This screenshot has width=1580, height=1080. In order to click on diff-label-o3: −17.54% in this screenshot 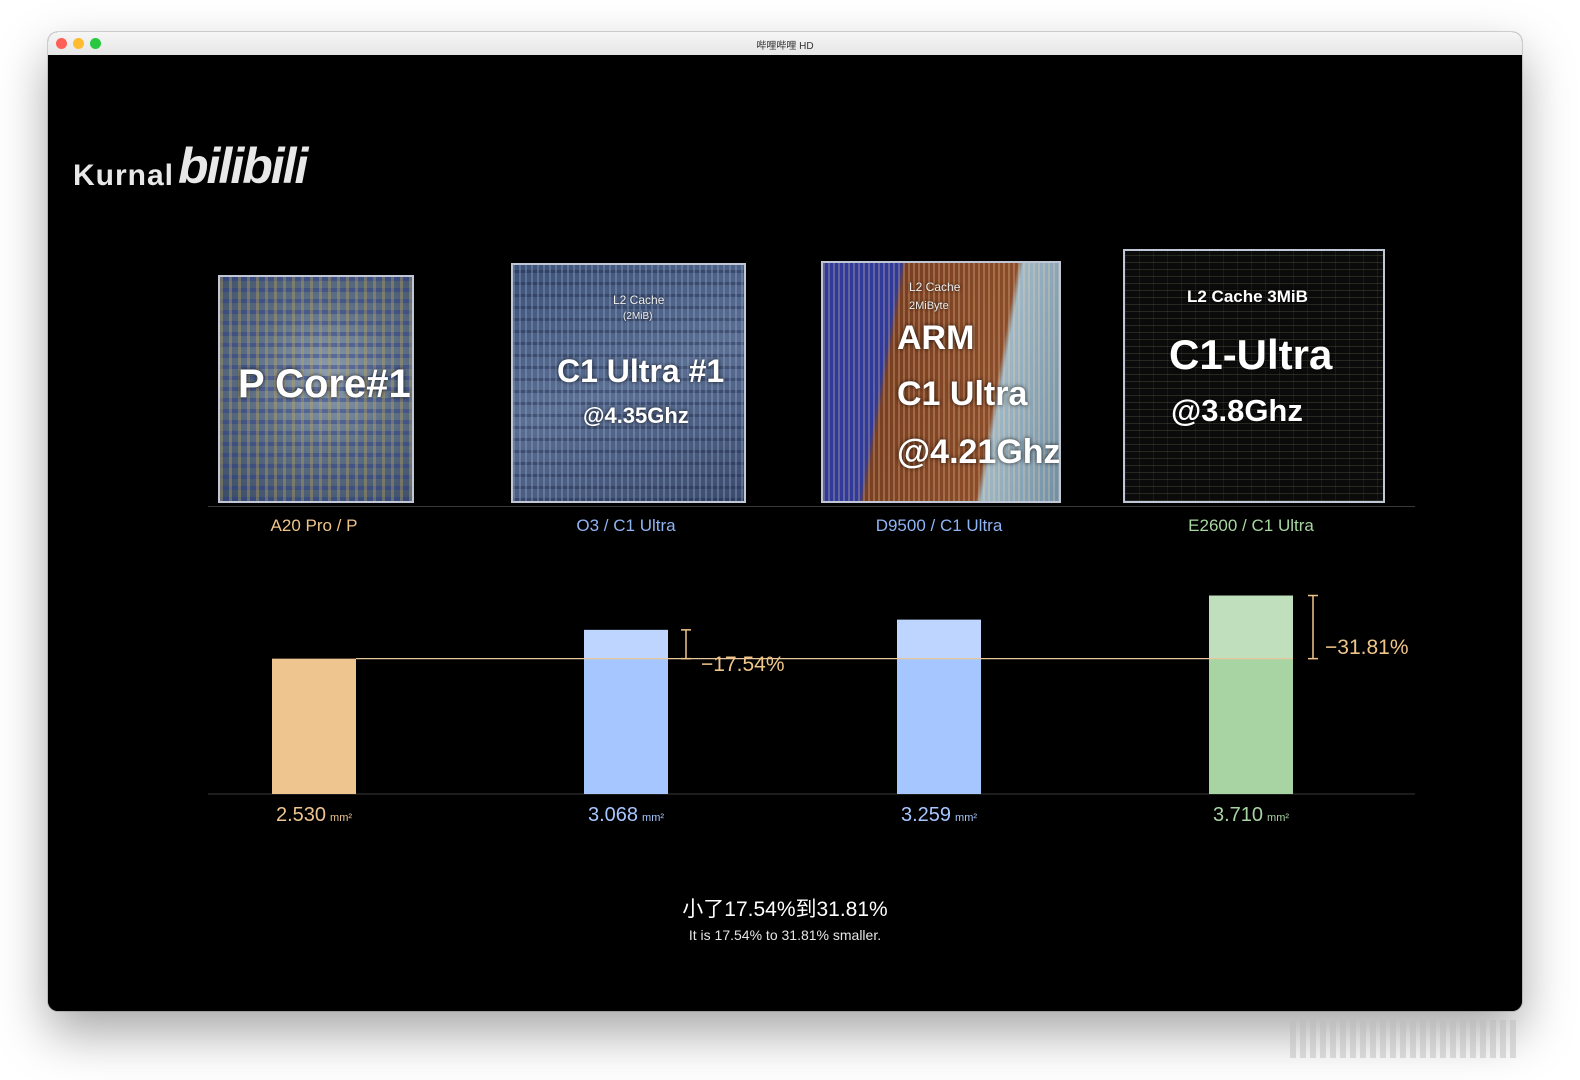, I will do `click(743, 664)`.